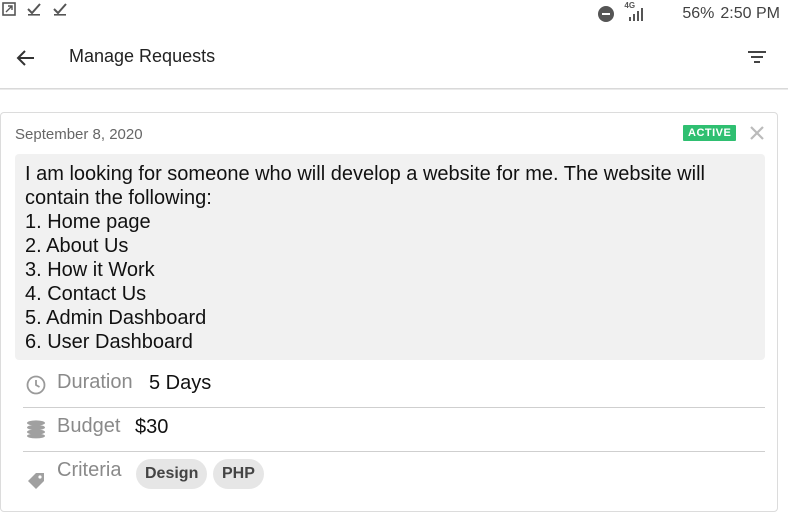  I want to click on signal-icon: 4G, so click(636, 12).